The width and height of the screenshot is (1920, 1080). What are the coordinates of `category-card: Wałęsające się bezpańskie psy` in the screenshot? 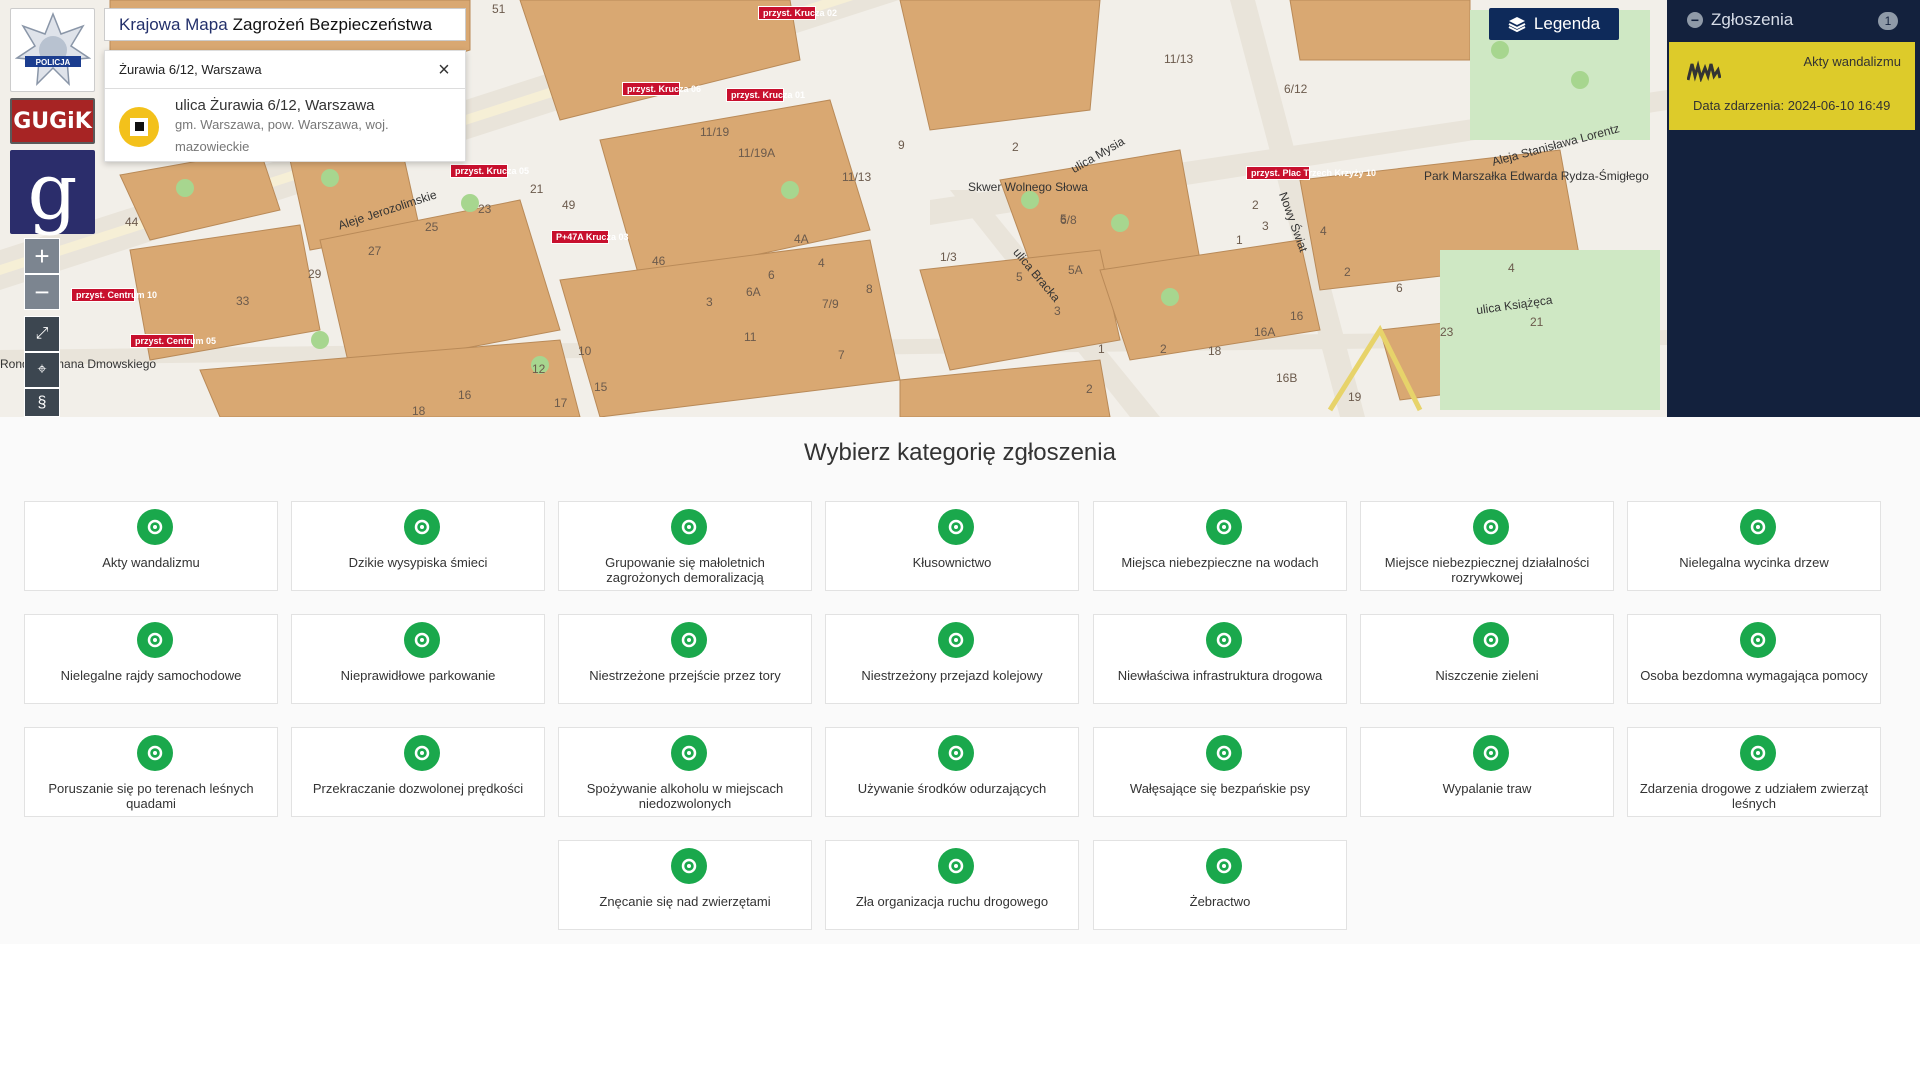 It's located at (1220, 772).